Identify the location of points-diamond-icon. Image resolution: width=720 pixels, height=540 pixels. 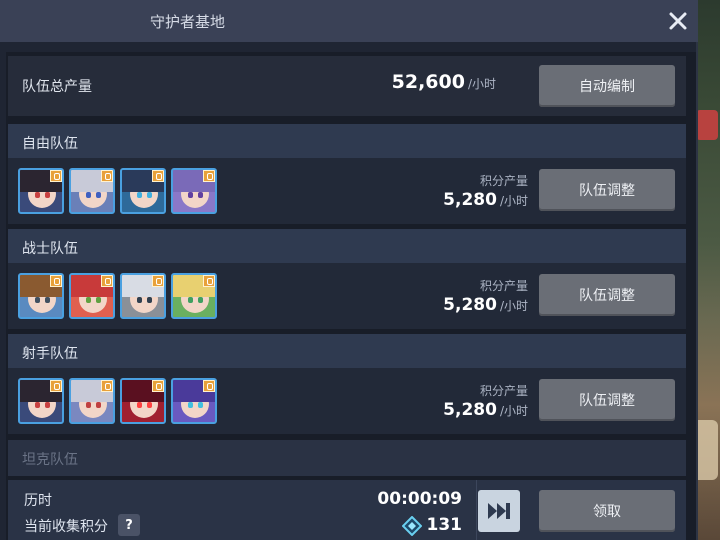
(412, 526).